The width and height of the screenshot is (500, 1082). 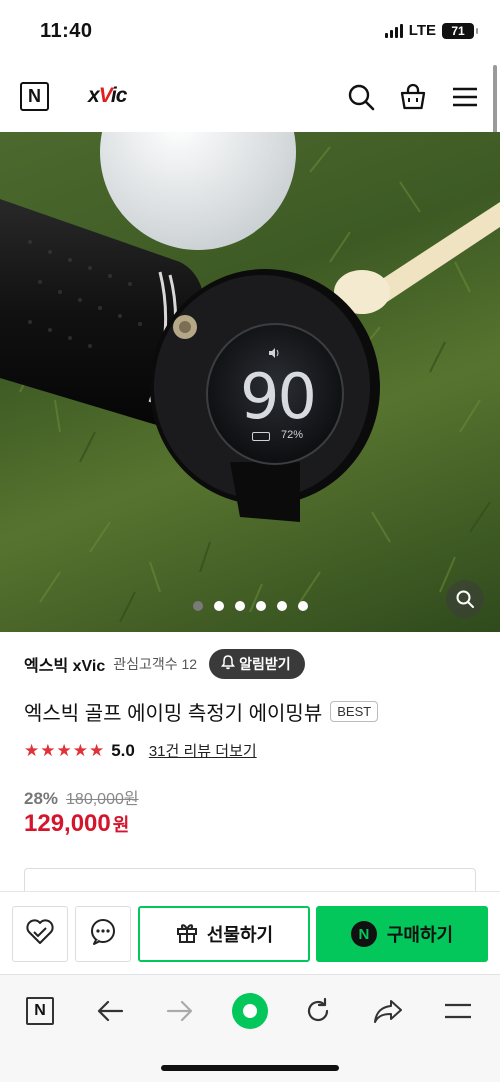 What do you see at coordinates (278, 396) in the screenshot?
I see `device-reading: 90` at bounding box center [278, 396].